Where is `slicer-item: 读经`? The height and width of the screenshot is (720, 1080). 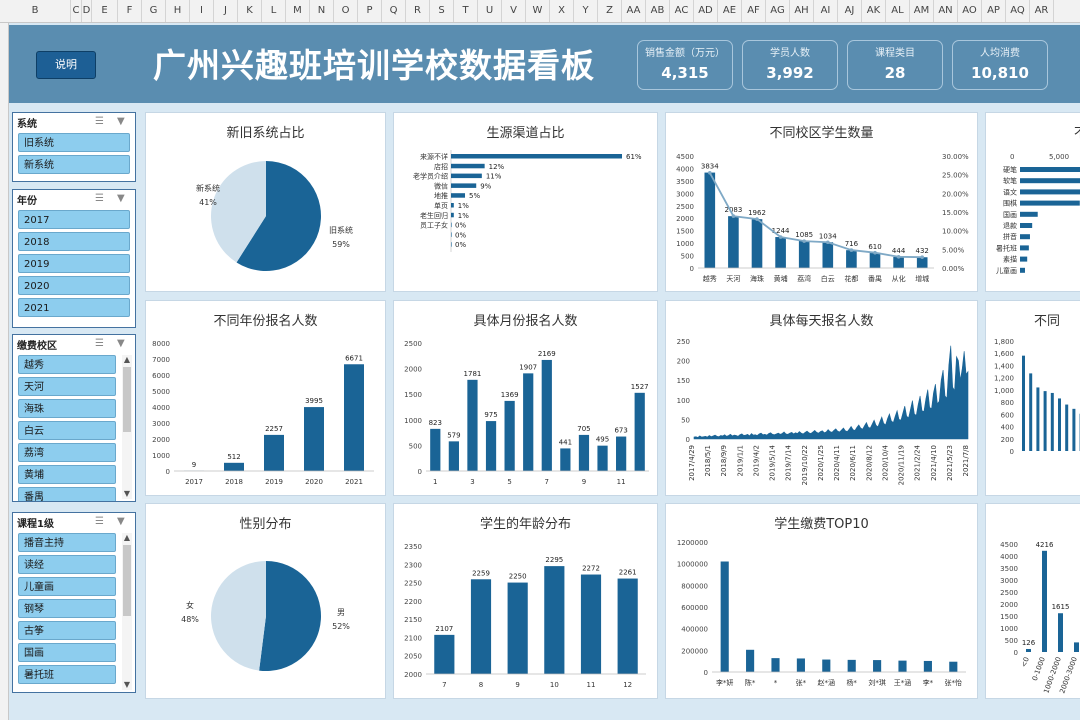
slicer-item: 读经 is located at coordinates (67, 564).